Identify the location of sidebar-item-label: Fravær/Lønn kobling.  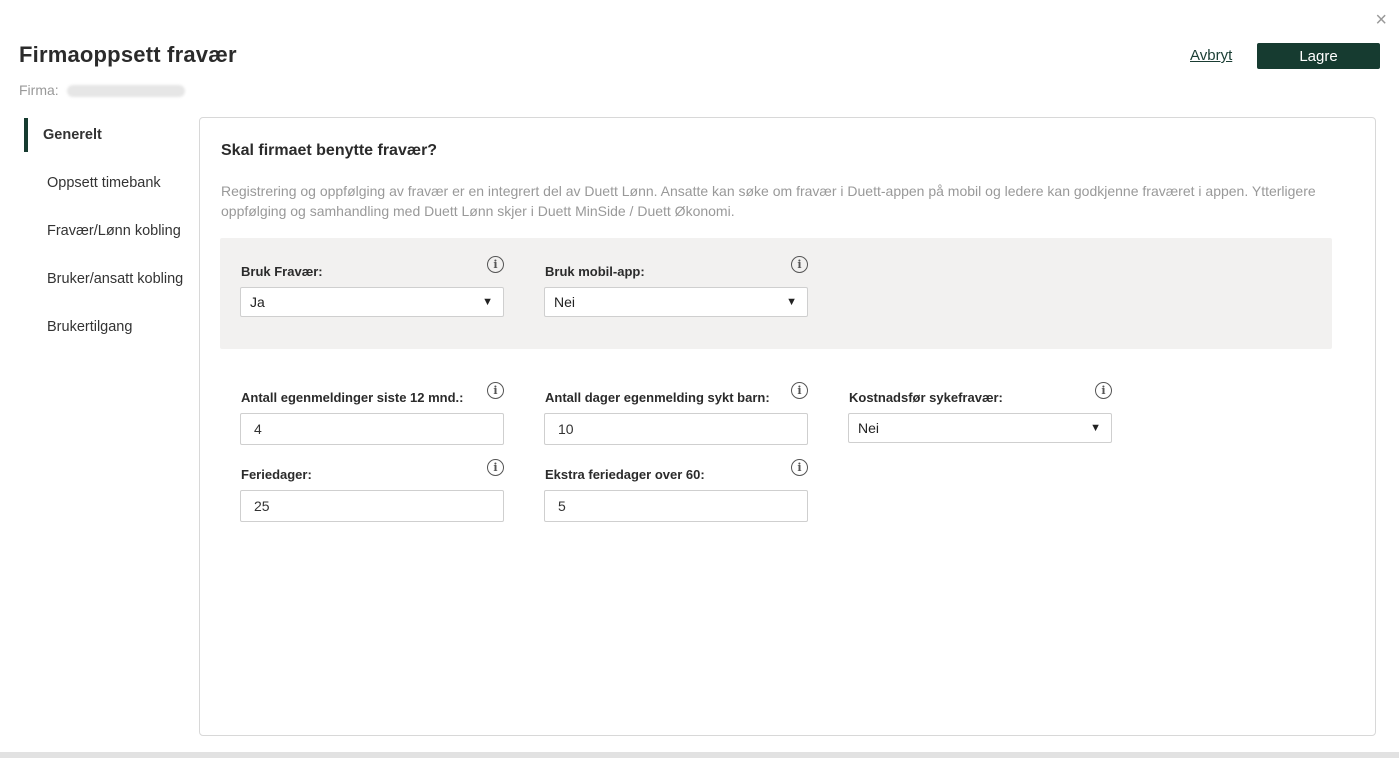
(114, 231).